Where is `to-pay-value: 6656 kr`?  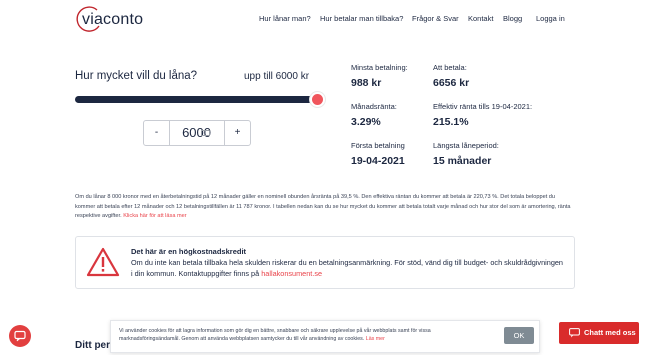 to-pay-value: 6656 kr is located at coordinates (451, 83).